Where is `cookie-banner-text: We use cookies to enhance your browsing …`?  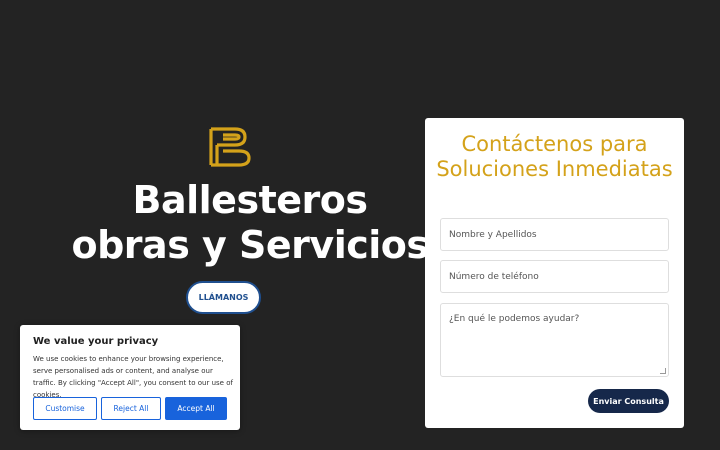 cookie-banner-text: We use cookies to enhance your browsing … is located at coordinates (133, 377).